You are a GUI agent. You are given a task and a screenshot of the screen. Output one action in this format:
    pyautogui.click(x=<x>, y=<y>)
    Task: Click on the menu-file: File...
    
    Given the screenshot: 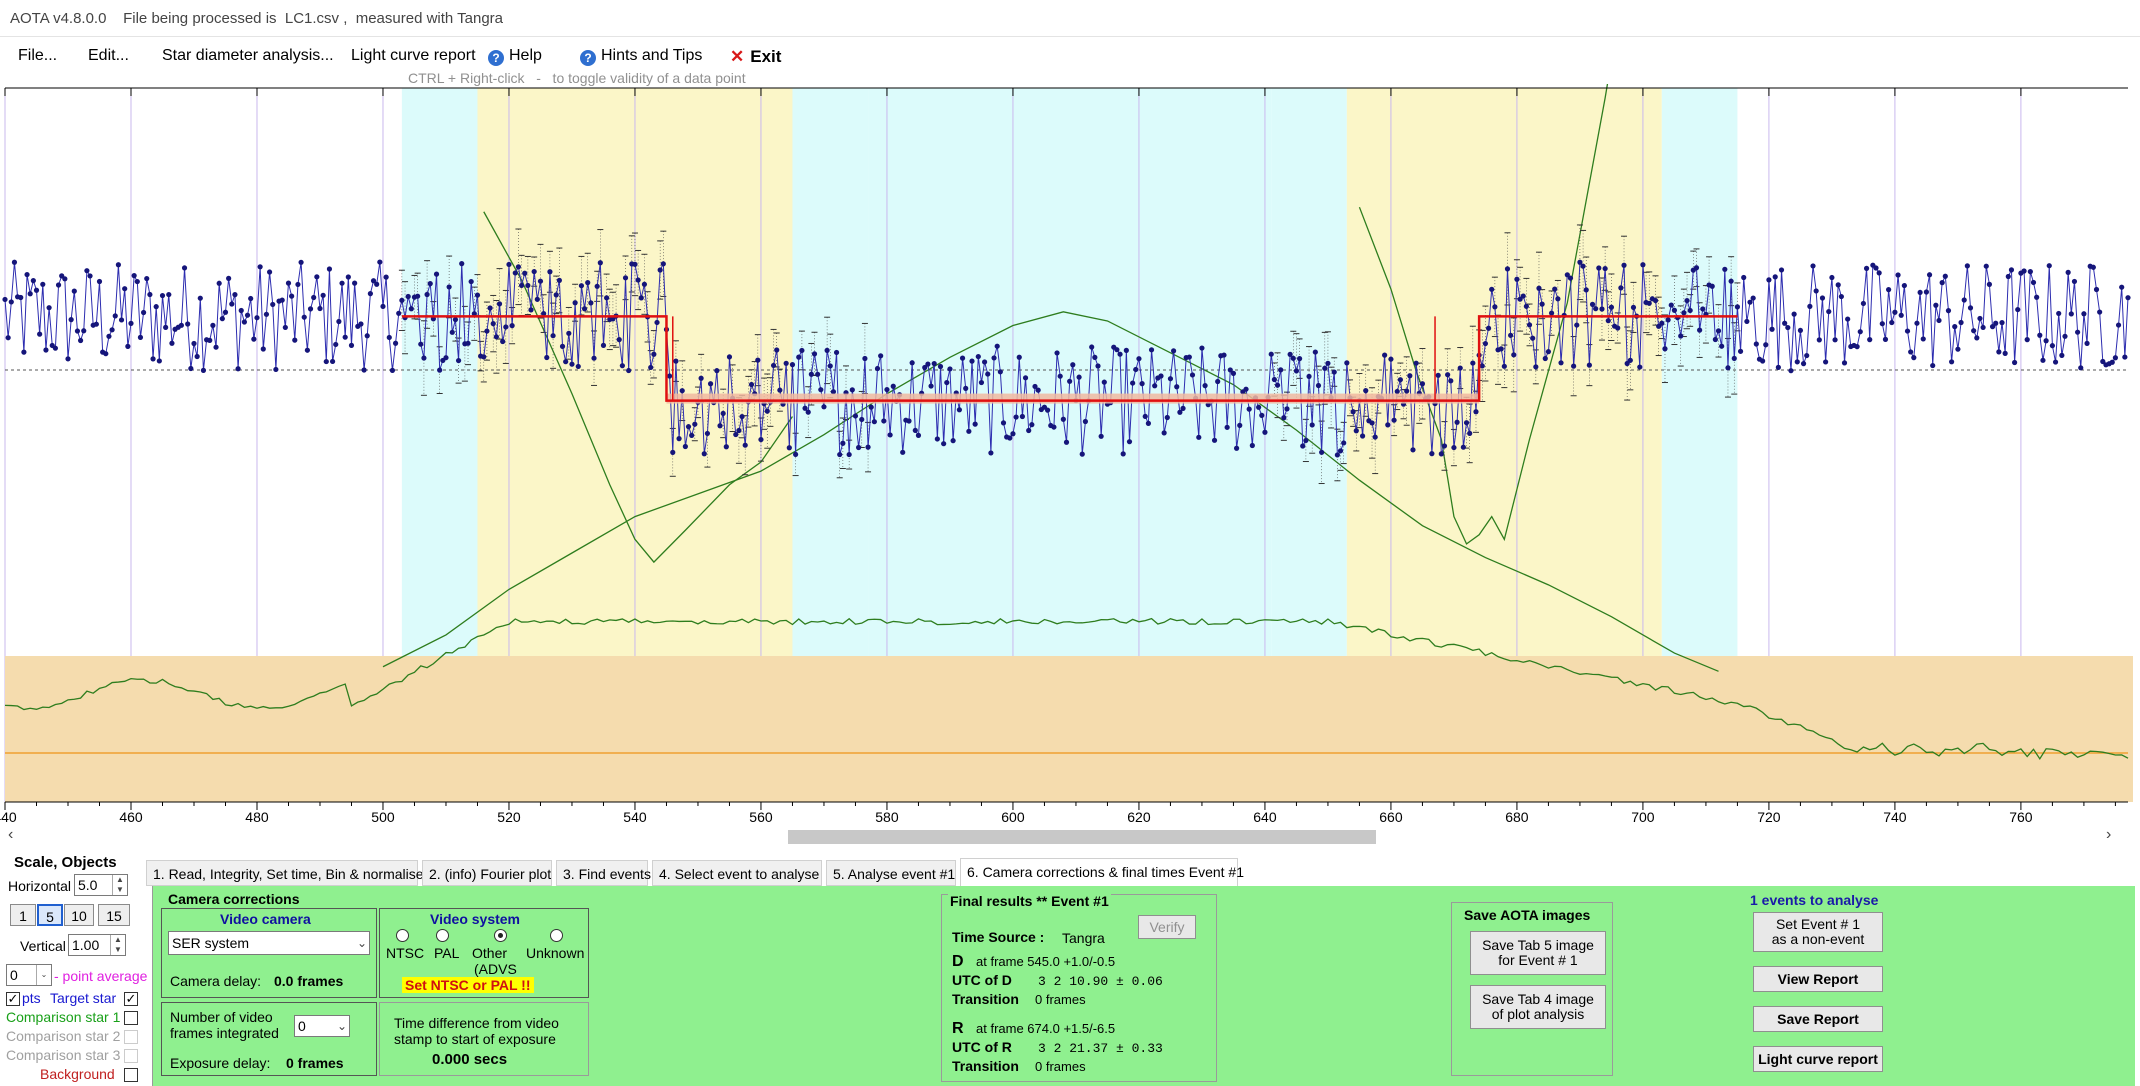 What is the action you would take?
    pyautogui.click(x=37, y=56)
    